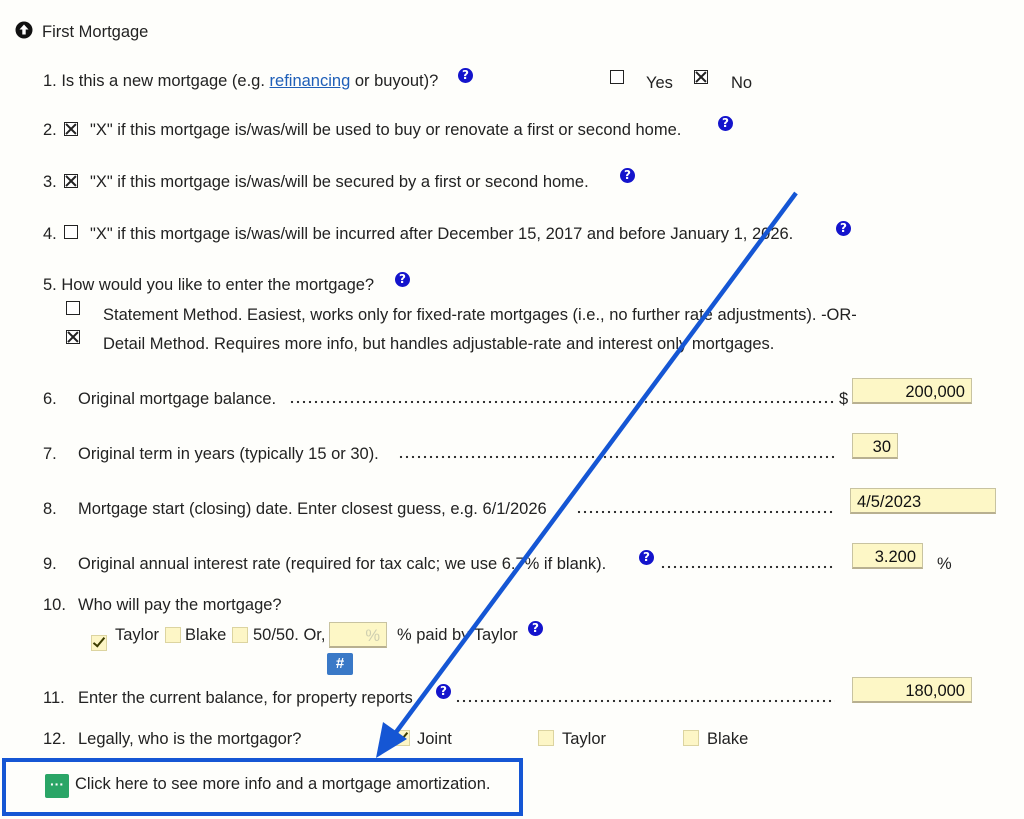 The image size is (1024, 819). I want to click on refinancing-link: refinancing, so click(310, 81).